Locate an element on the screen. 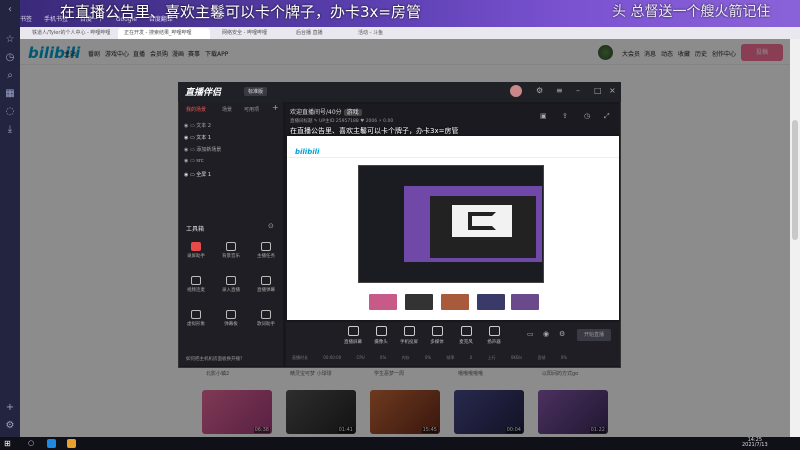 The image size is (800, 450). tool-label: 背景音乐 is located at coordinates (231, 256).